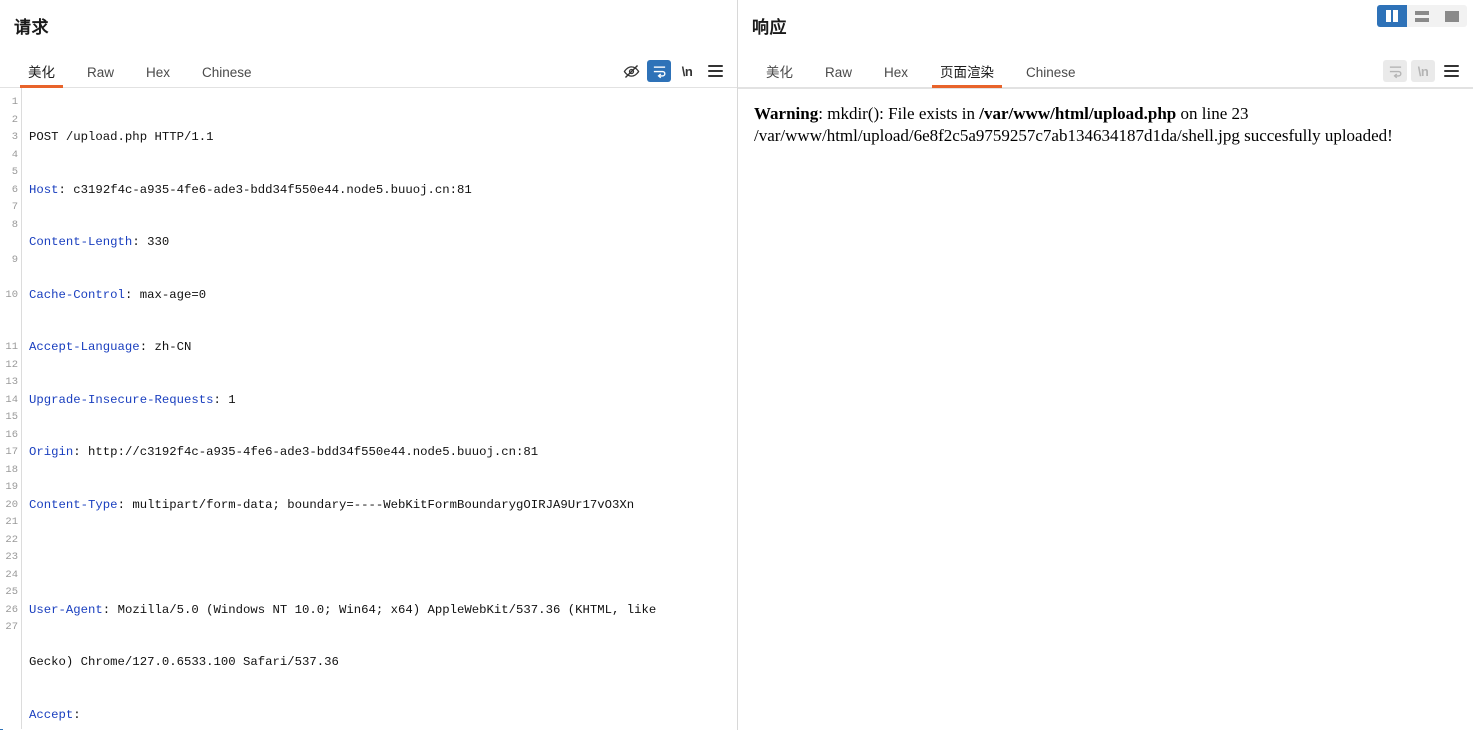 The width and height of the screenshot is (1473, 730). I want to click on line-number: 22, so click(11, 539).